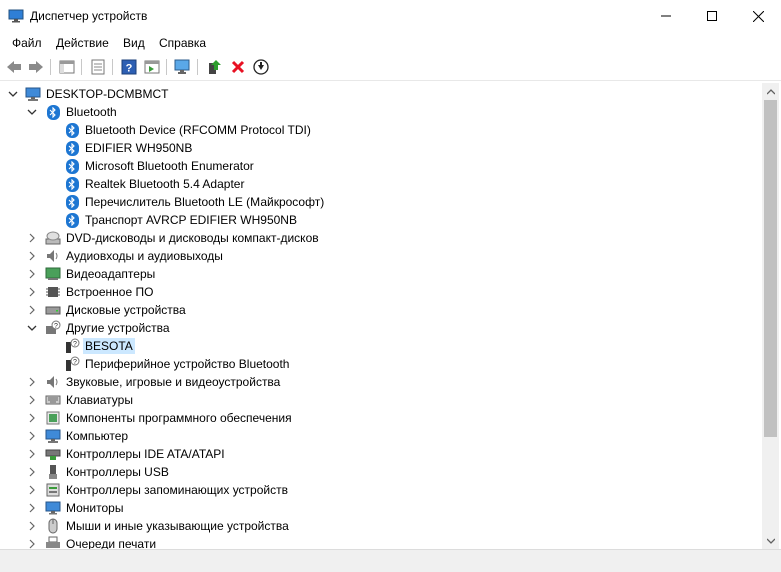 This screenshot has height=572, width=781. Describe the element at coordinates (107, 310) in the screenshot. I see `tree-node-disks: Дисковые устройства` at that location.